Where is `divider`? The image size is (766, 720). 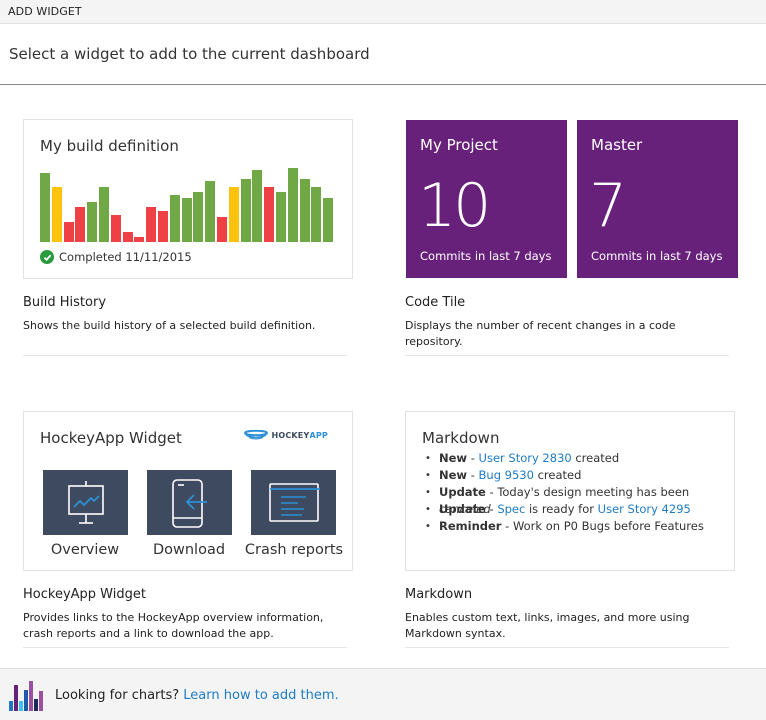
divider is located at coordinates (383, 84).